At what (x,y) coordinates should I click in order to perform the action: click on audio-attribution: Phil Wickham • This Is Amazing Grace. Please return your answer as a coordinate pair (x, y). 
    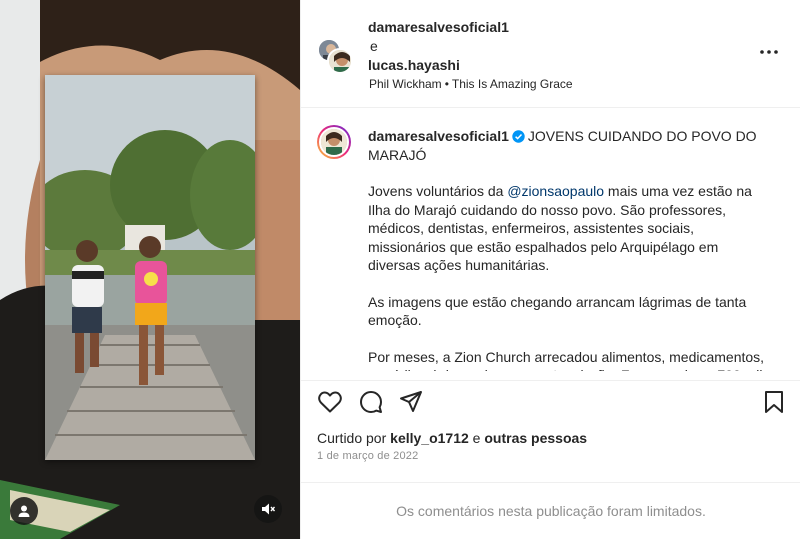
    Looking at the image, I should click on (471, 84).